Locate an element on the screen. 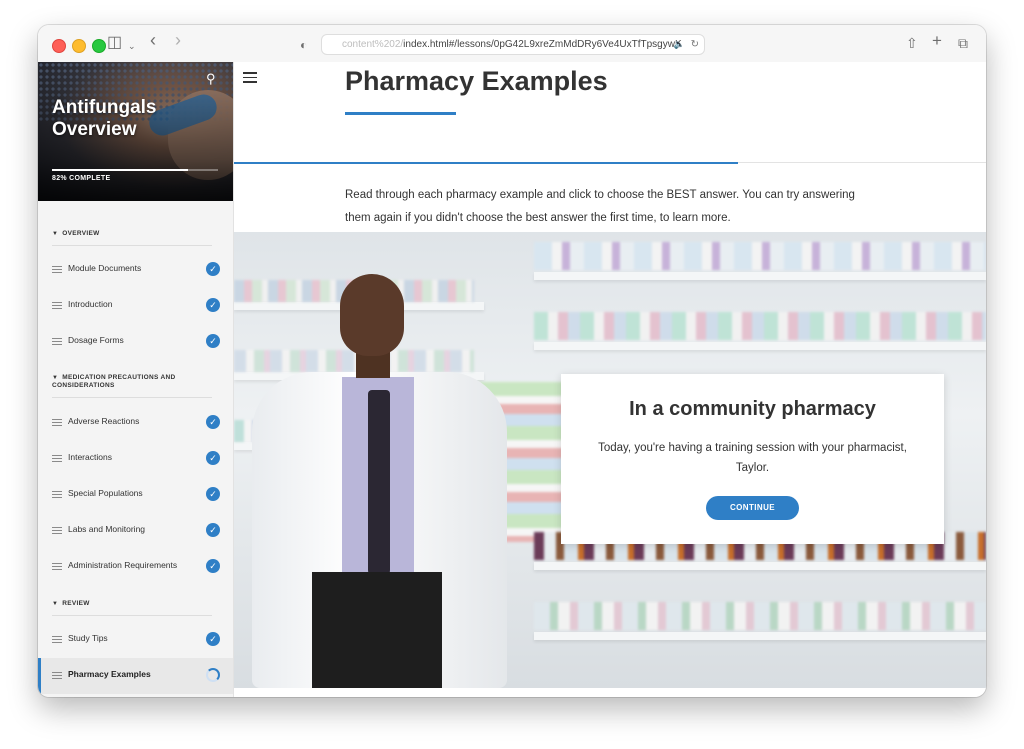 This screenshot has height=749, width=1024. share-icon: ⇧ is located at coordinates (912, 43).